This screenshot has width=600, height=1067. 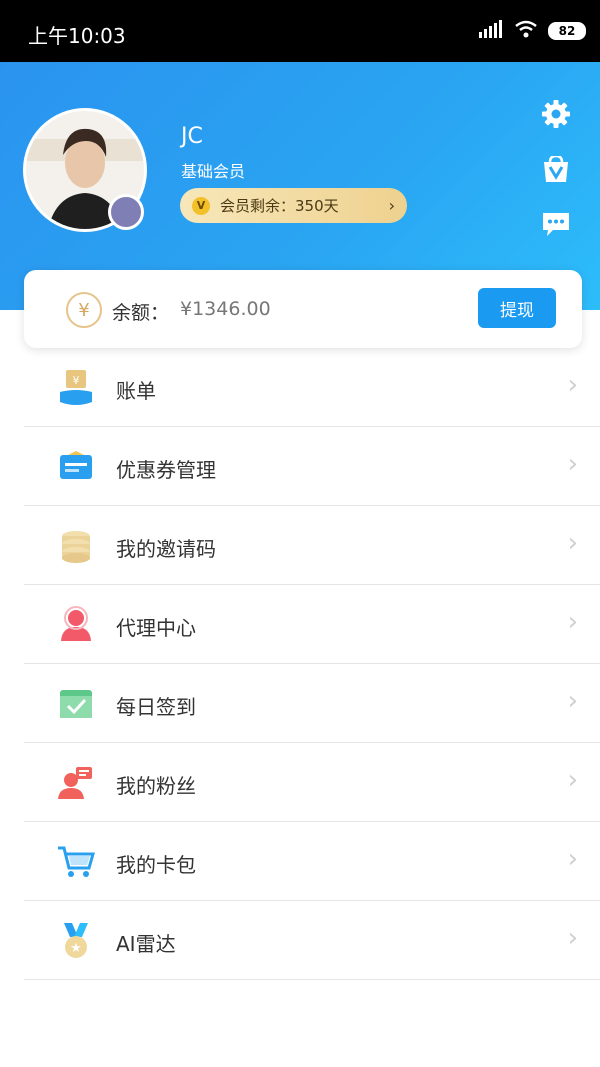 What do you see at coordinates (166, 549) in the screenshot?
I see `menu-item-label: 我的邀请码` at bounding box center [166, 549].